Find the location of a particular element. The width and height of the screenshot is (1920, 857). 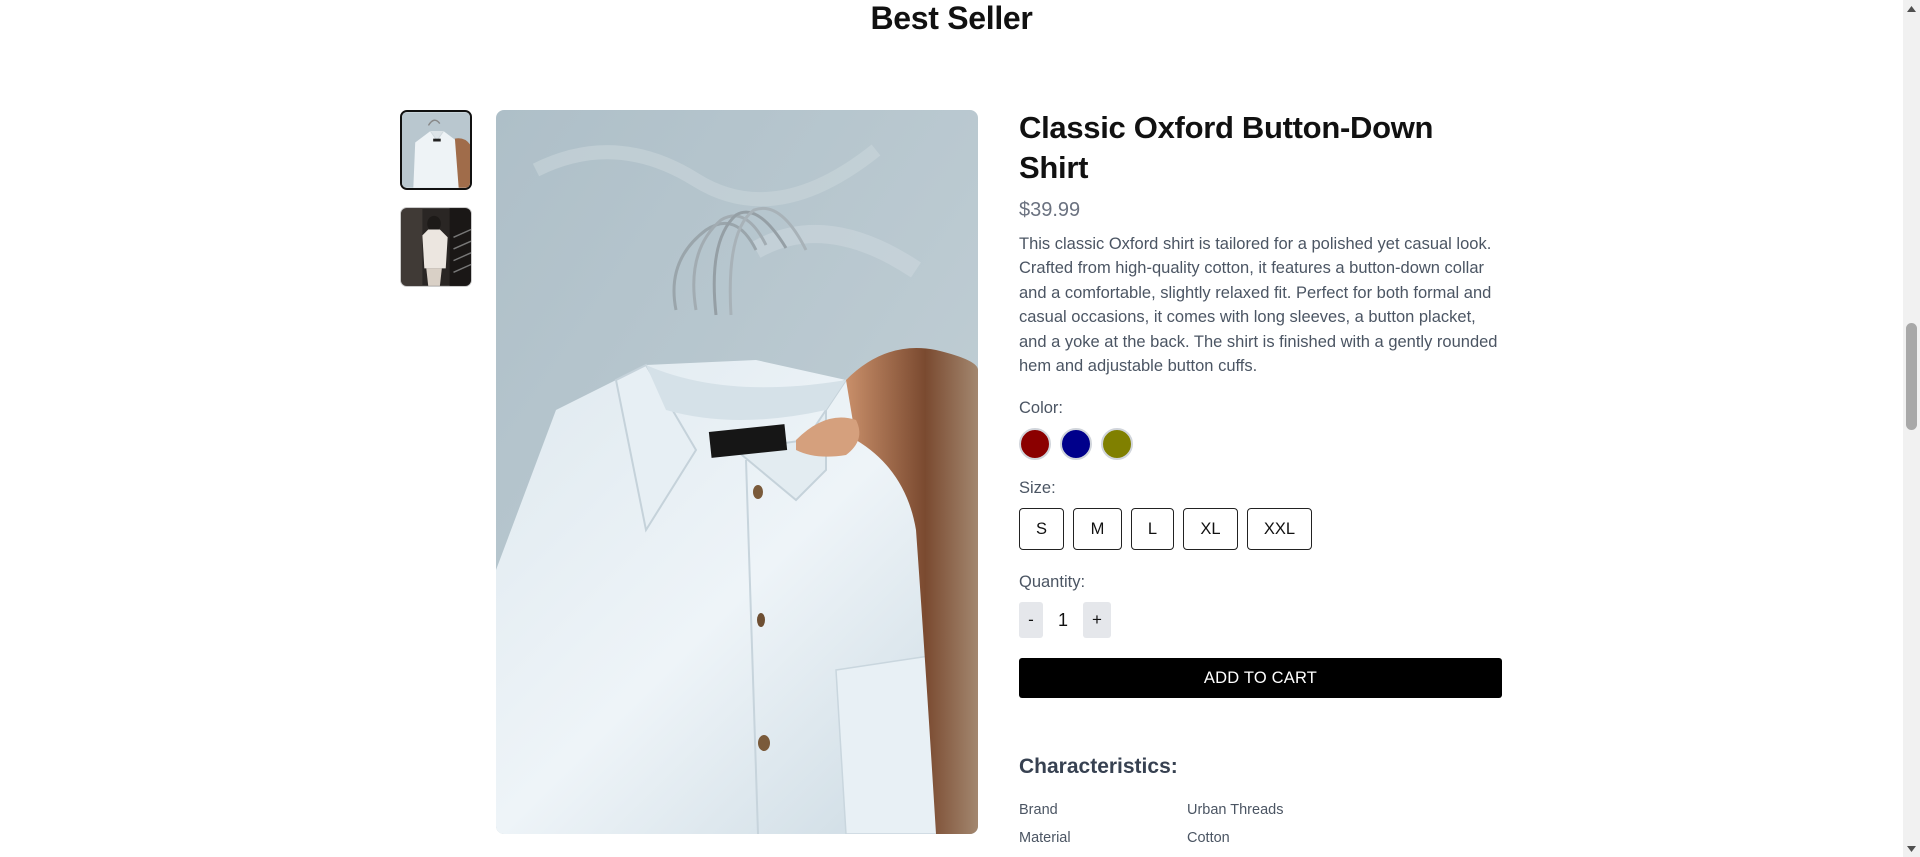

thumbnail-person-shirt is located at coordinates (436, 247).